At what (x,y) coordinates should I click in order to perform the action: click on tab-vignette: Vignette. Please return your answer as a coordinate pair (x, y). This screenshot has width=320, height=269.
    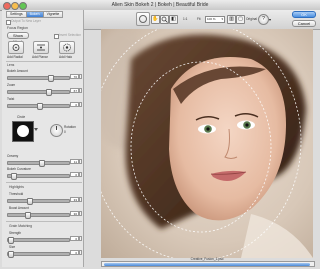
    Looking at the image, I should click on (53, 14).